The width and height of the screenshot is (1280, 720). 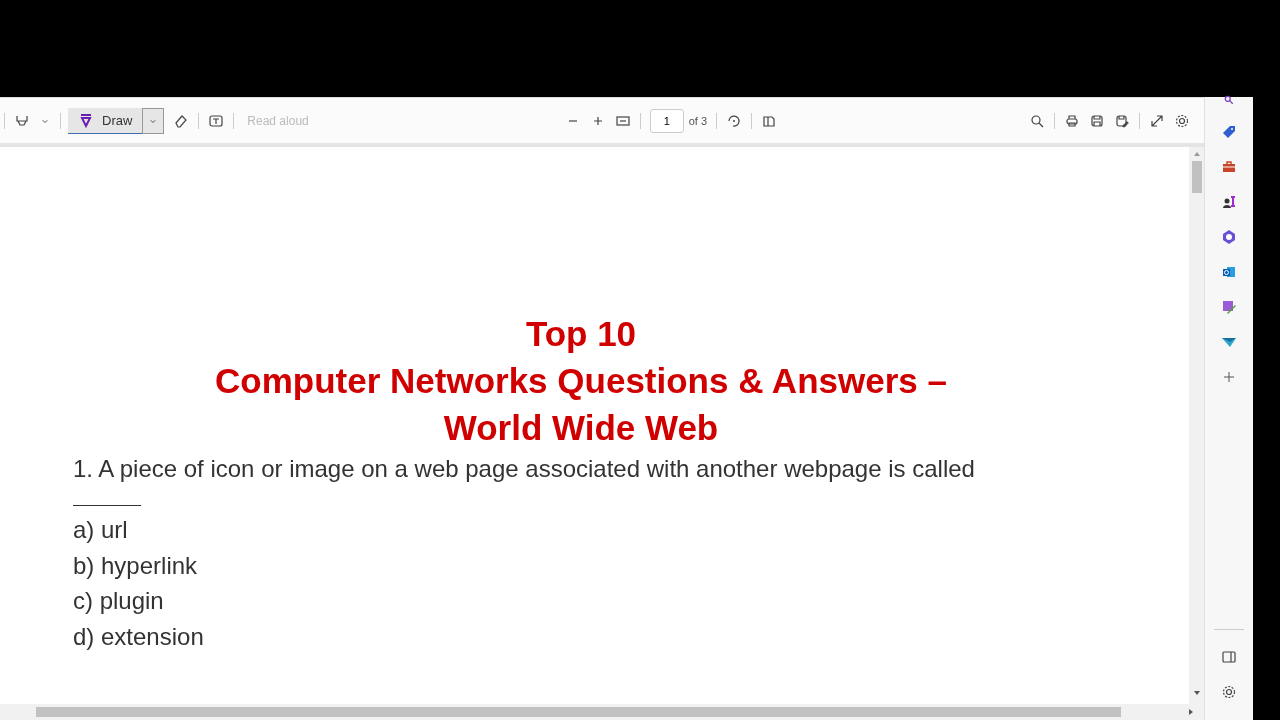 I want to click on document-title: Top 10, so click(x=581, y=334).